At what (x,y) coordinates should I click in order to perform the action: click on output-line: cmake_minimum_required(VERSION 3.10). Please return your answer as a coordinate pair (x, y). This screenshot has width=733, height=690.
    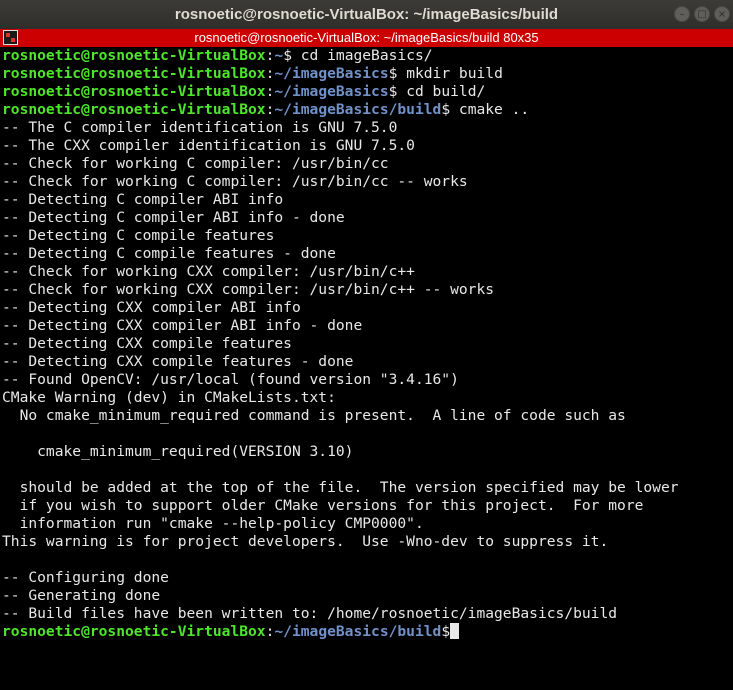
    Looking at the image, I should click on (178, 451).